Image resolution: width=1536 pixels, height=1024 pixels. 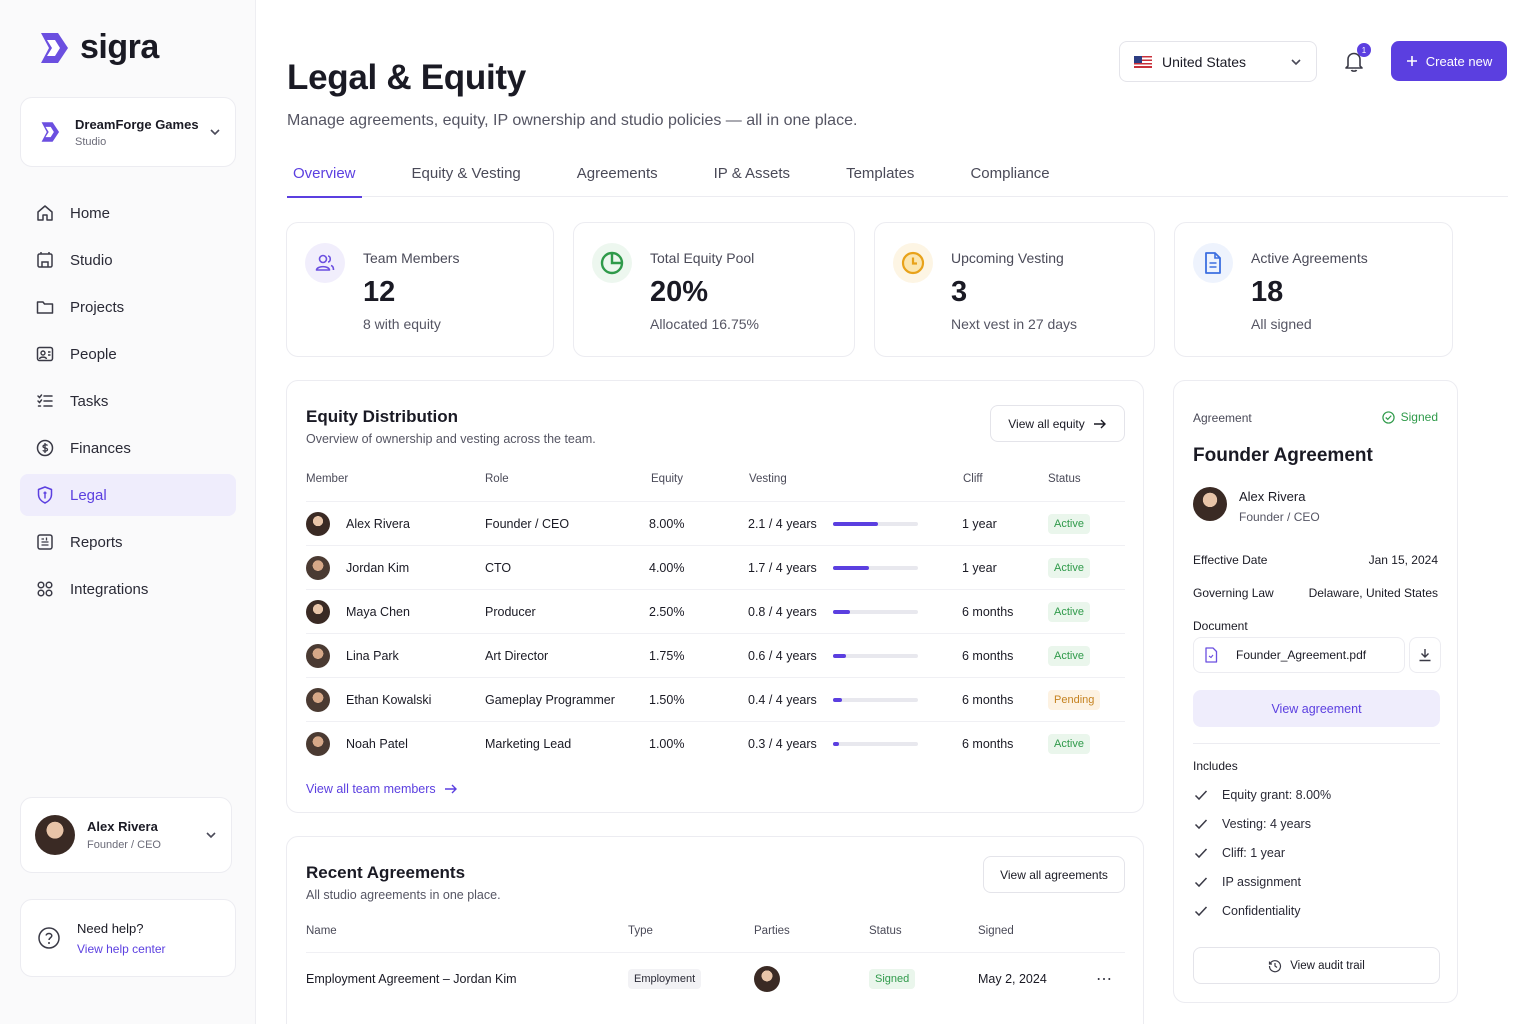 What do you see at coordinates (93, 354) in the screenshot?
I see `sidebar-item-label: People` at bounding box center [93, 354].